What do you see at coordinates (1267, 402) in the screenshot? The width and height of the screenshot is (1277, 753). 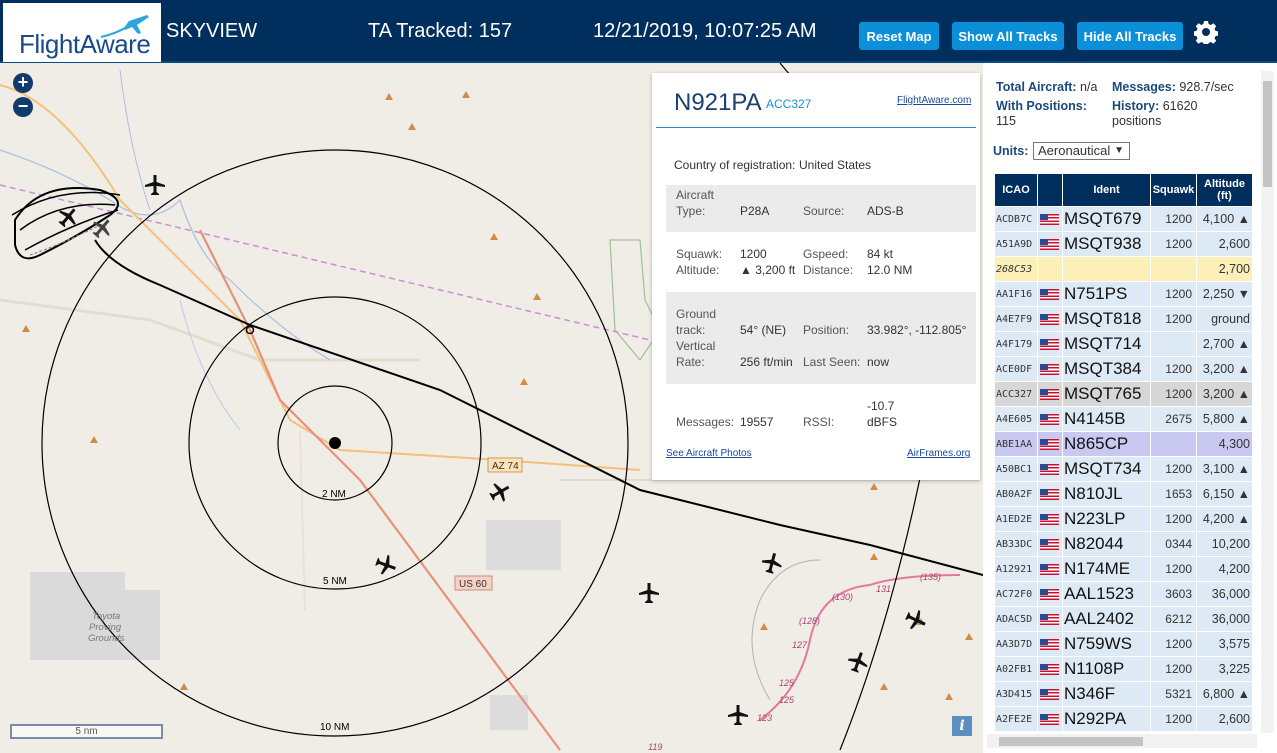 I see `vertical-scrollbar` at bounding box center [1267, 402].